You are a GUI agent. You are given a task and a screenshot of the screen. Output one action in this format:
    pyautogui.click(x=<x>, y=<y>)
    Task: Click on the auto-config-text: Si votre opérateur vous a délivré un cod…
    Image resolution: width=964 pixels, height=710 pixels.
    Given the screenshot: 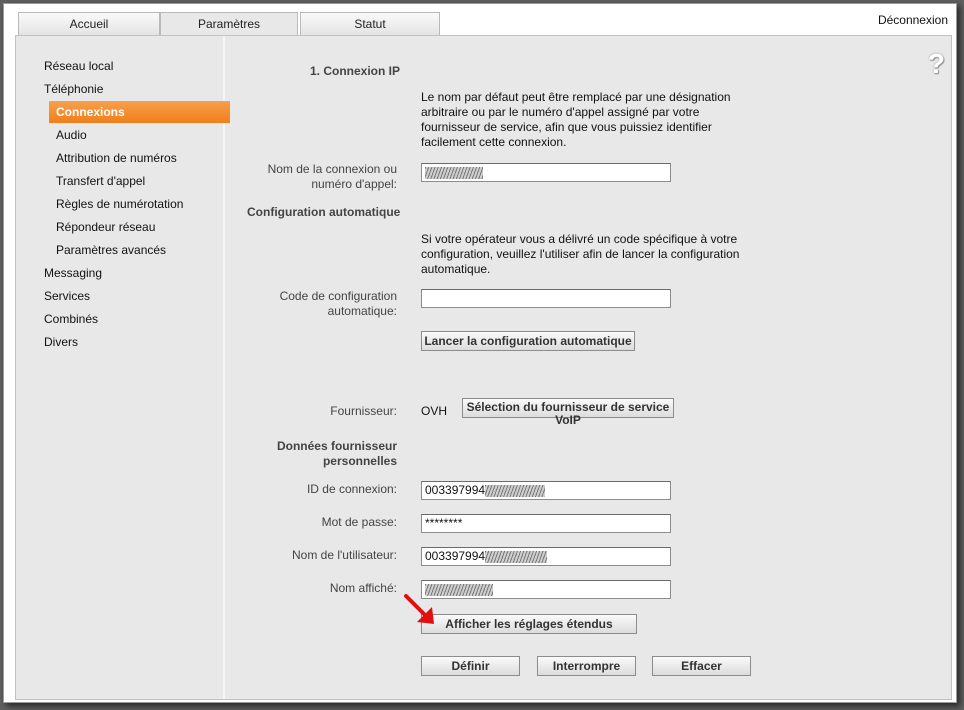 What is the action you would take?
    pyautogui.click(x=580, y=254)
    